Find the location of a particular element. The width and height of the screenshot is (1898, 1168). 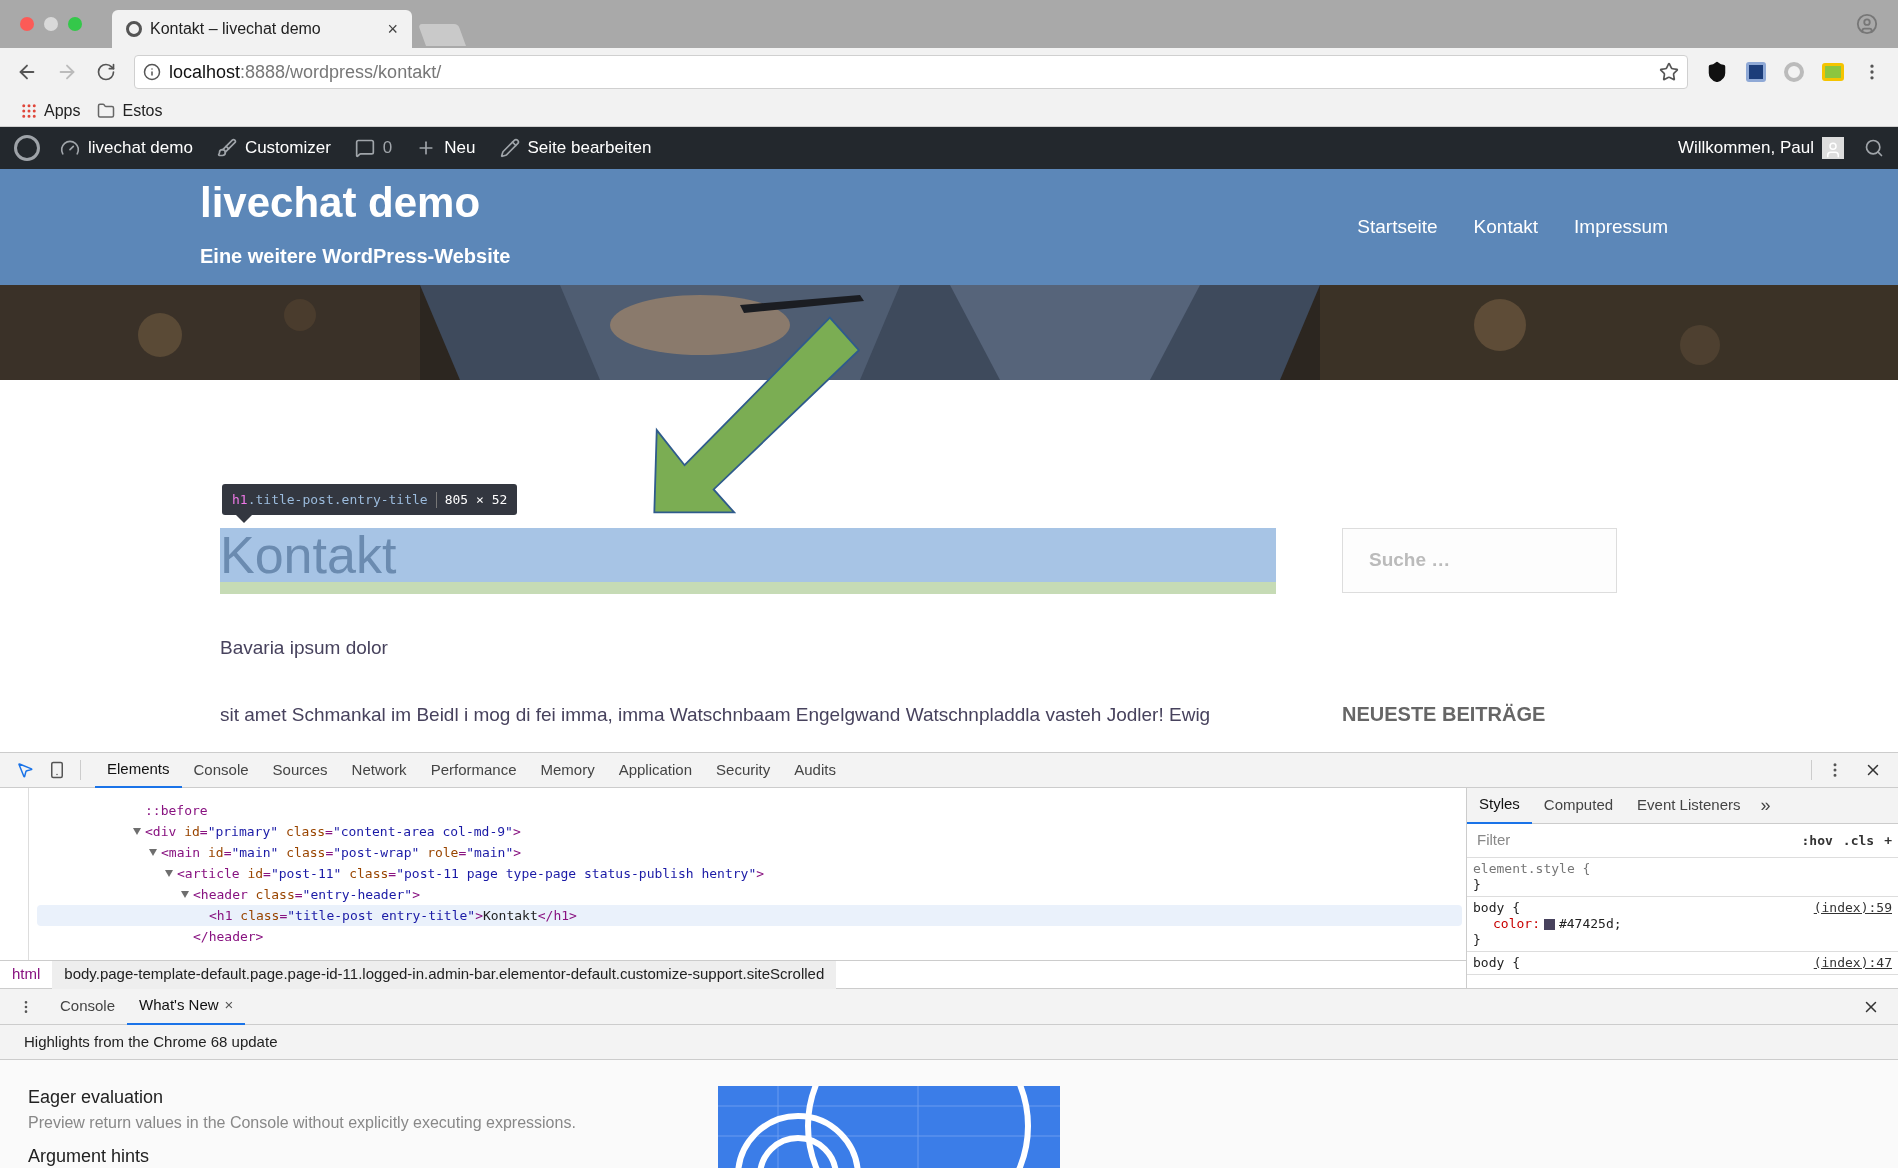

gauge-icon is located at coordinates (70, 148).